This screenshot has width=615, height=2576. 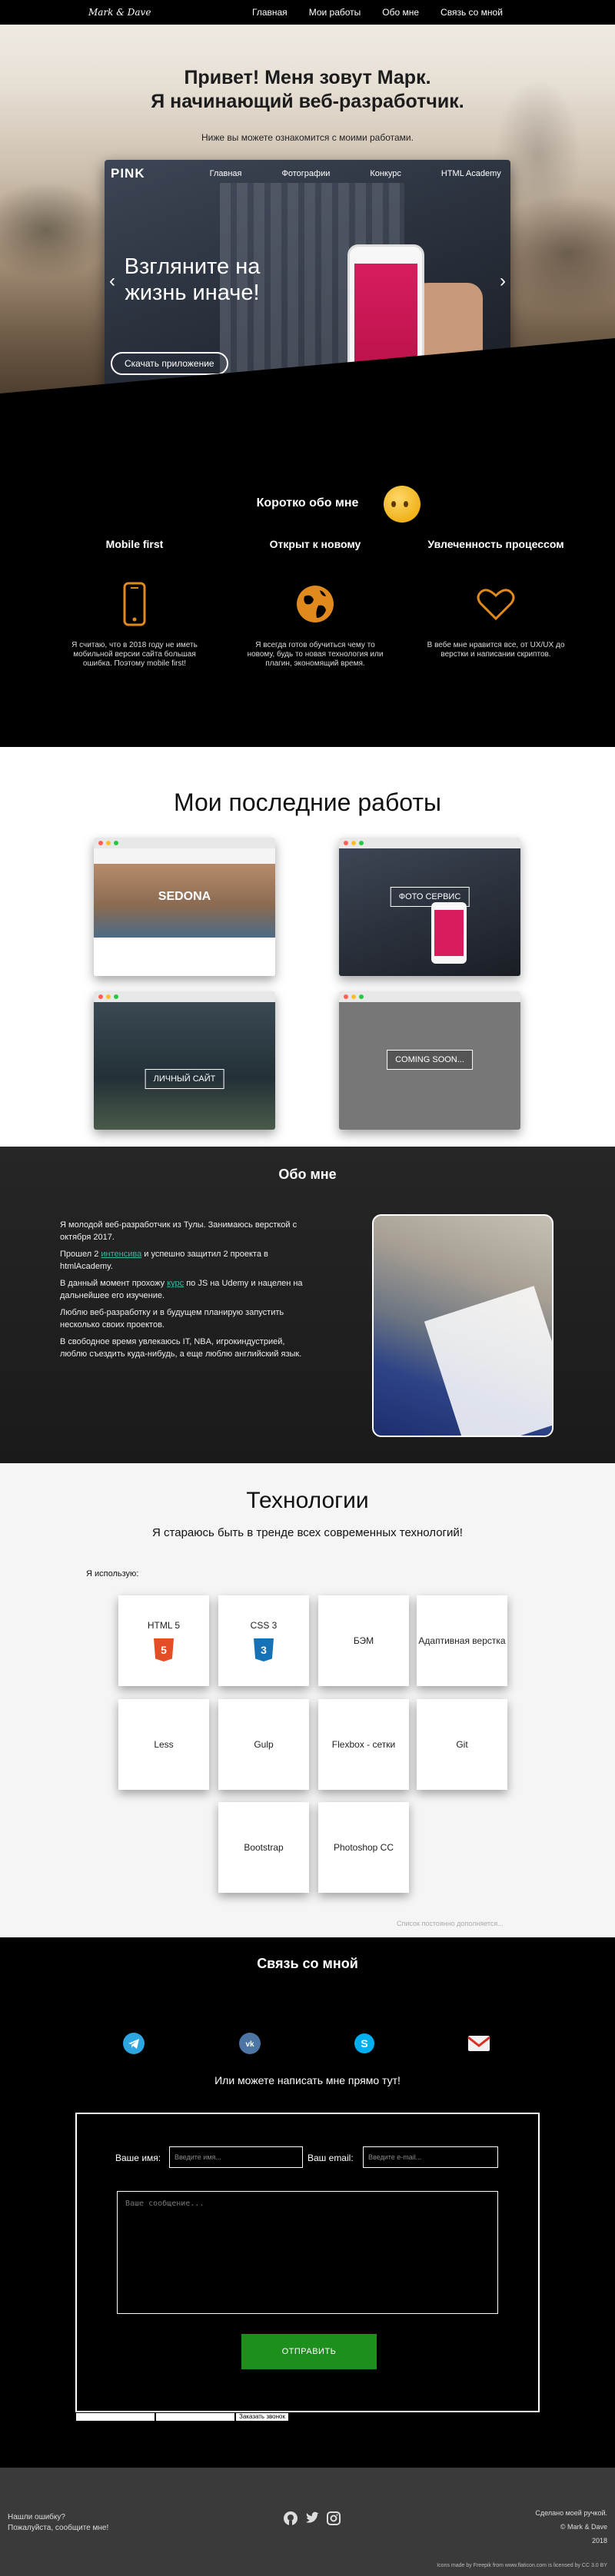 I want to click on tile-label: Gulp, so click(x=264, y=1745).